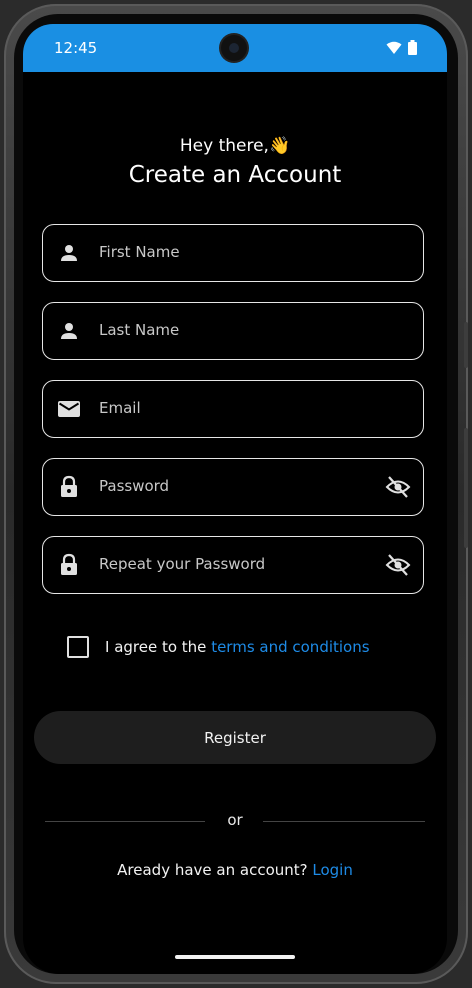 The image size is (472, 988). I want to click on volume-button, so click(466, 488).